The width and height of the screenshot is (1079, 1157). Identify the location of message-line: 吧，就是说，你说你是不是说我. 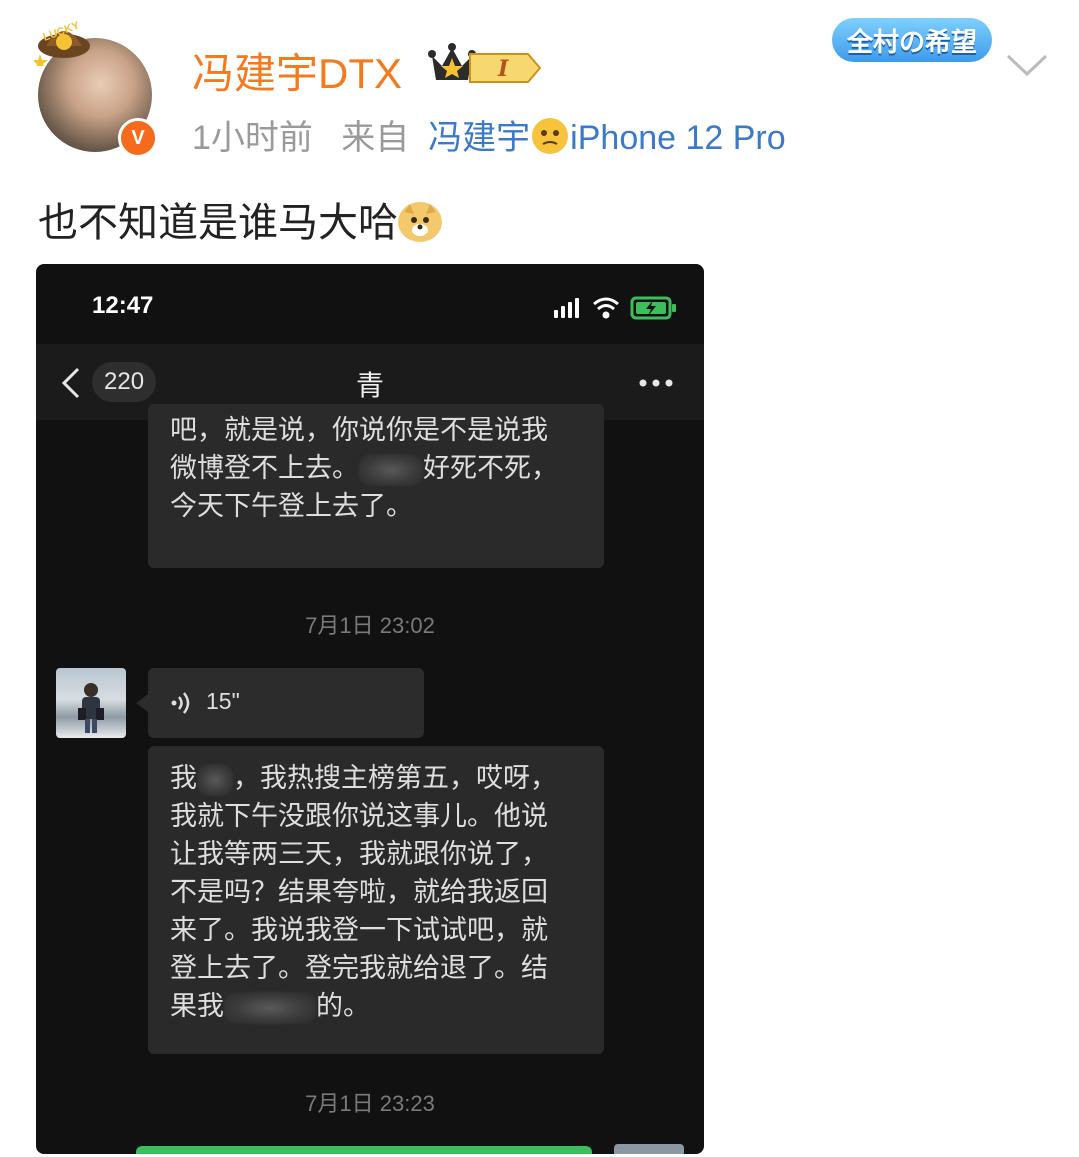
(359, 430).